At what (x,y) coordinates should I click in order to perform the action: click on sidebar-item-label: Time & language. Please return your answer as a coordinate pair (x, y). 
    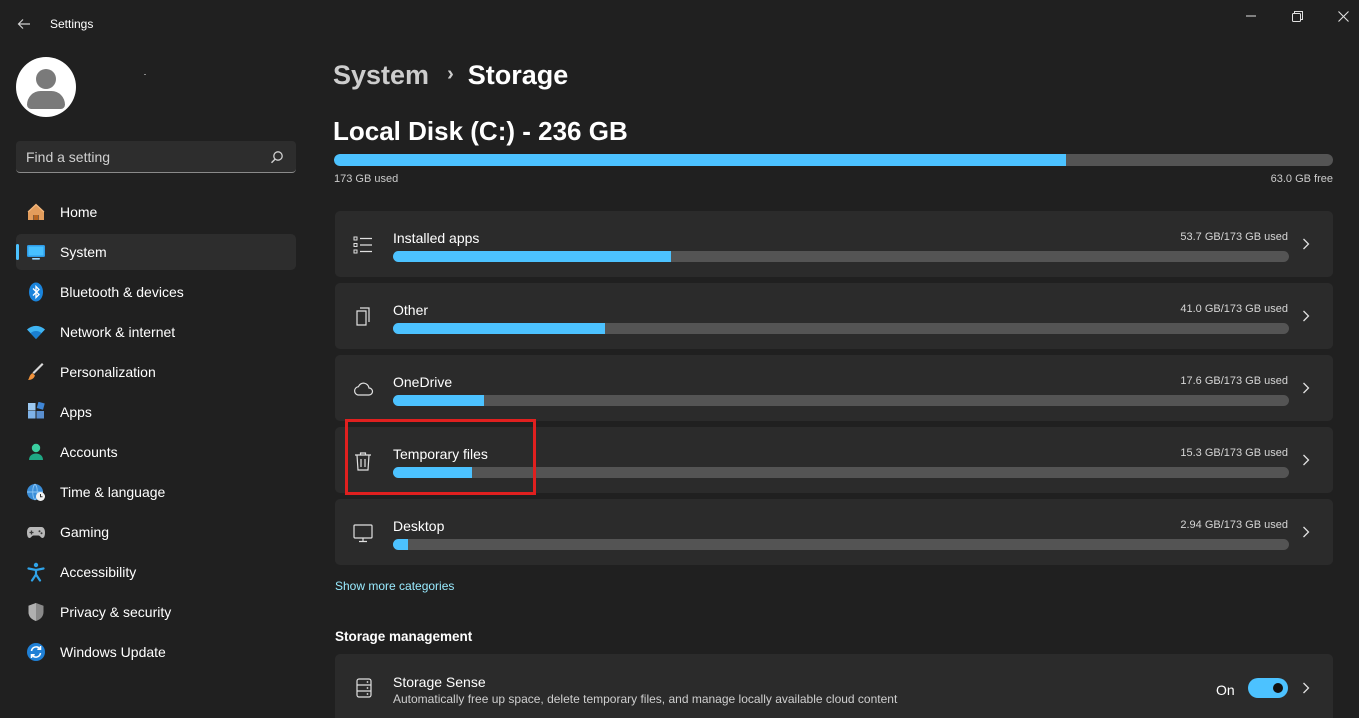
    Looking at the image, I should click on (113, 492).